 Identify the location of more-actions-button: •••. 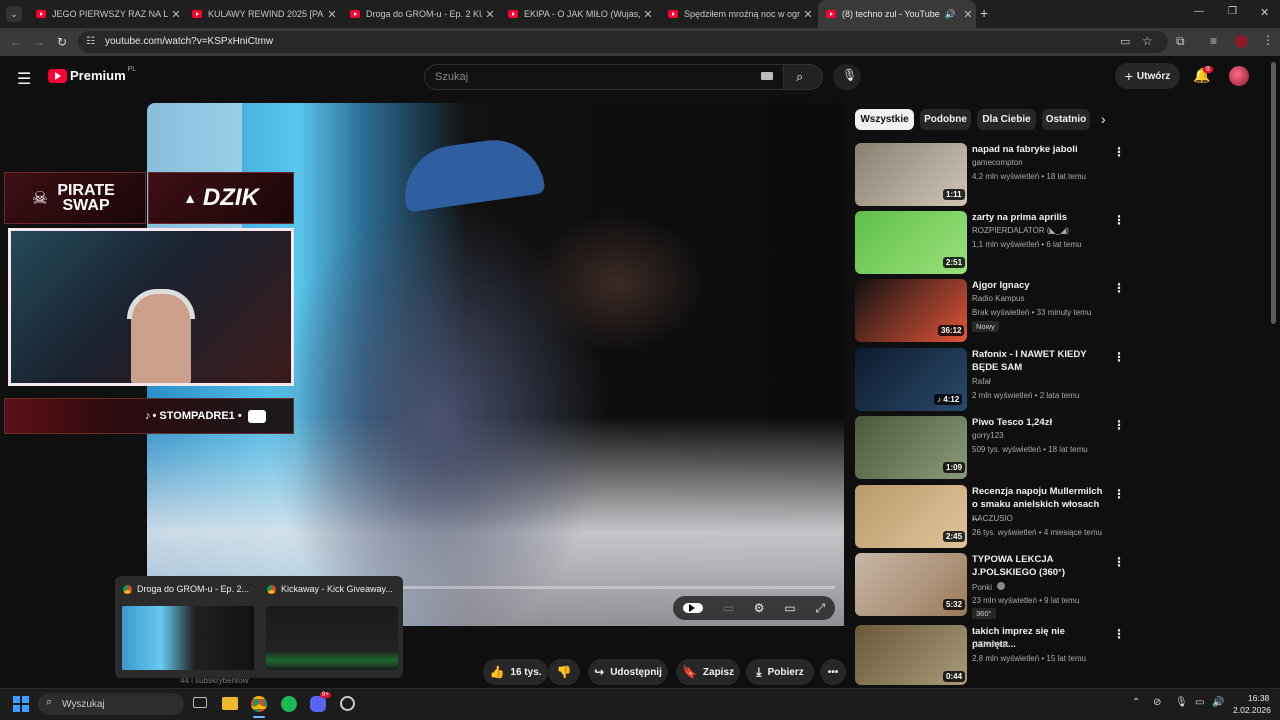
(833, 672).